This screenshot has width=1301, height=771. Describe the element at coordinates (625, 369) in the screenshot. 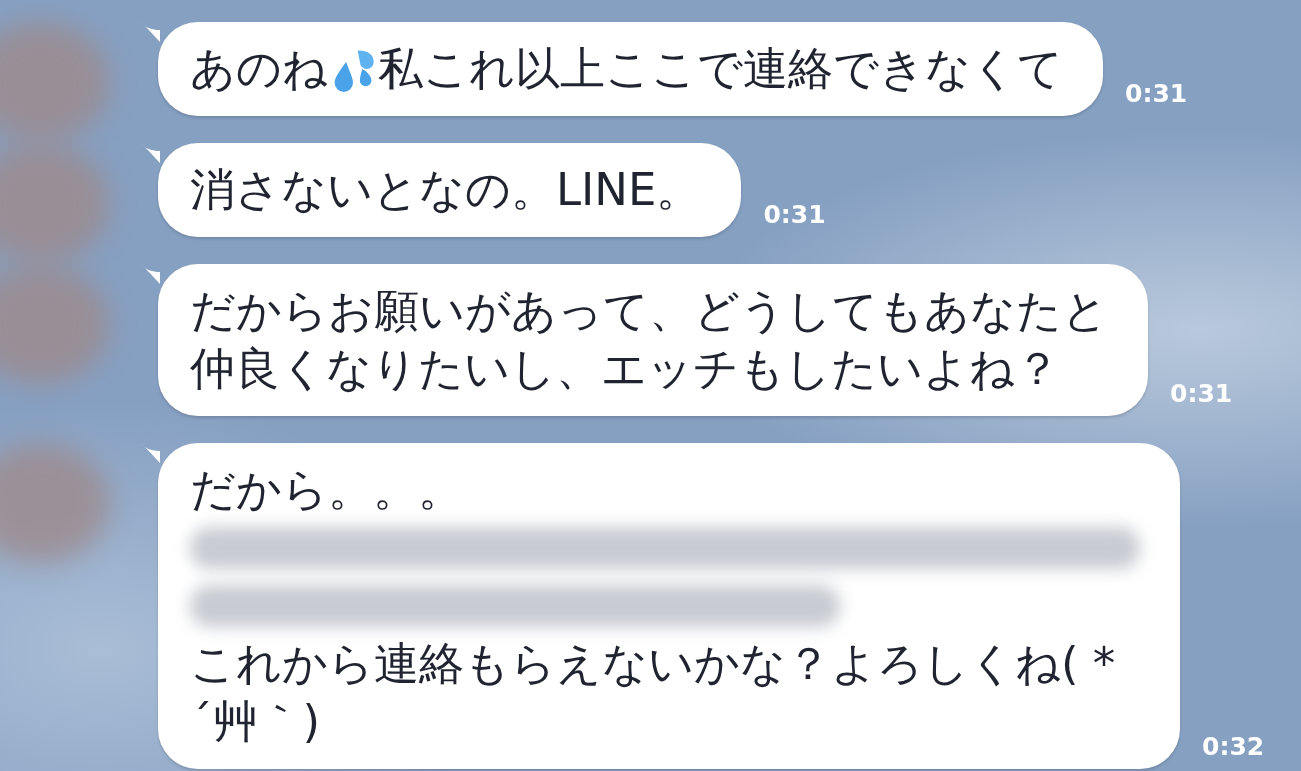

I see `message-text: 仲良くなりたいし、エッチもしたいよね？` at that location.